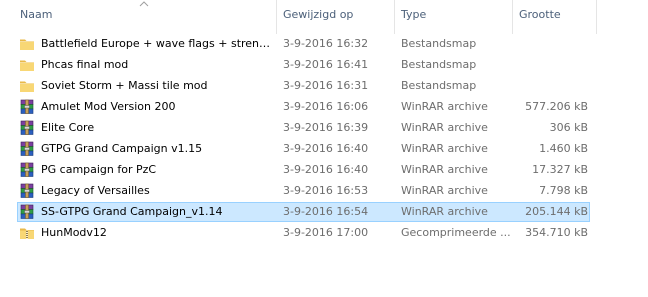  Describe the element at coordinates (74, 232) in the screenshot. I see `file-name: HunModv12` at that location.